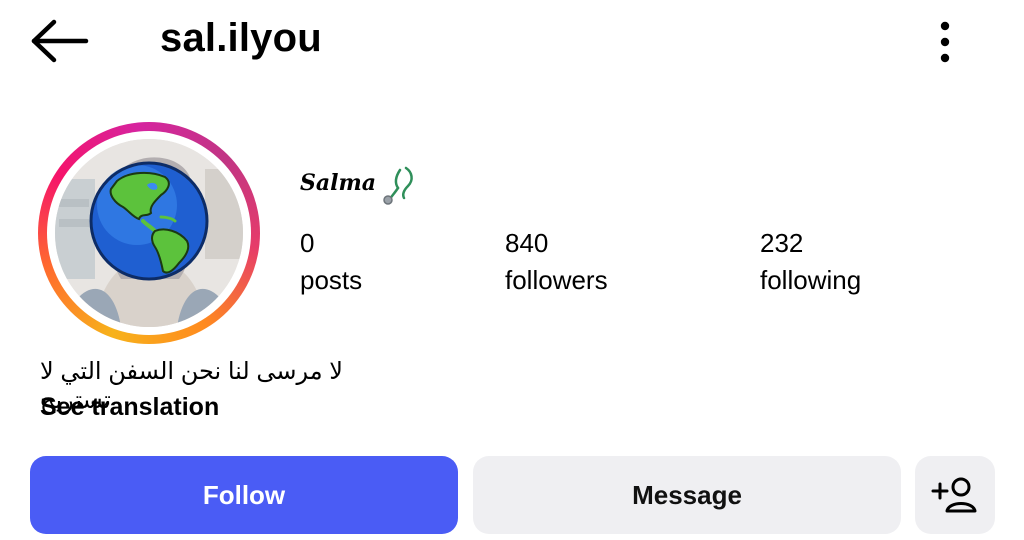 The image size is (1024, 540). What do you see at coordinates (149, 221) in the screenshot?
I see `globe-americas-icon` at bounding box center [149, 221].